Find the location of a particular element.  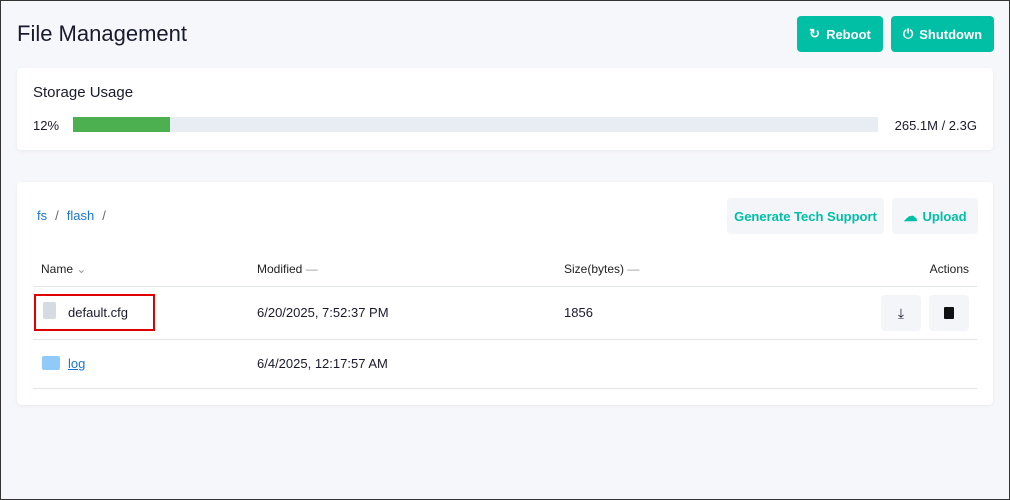

download-button: ⤓ is located at coordinates (901, 313).